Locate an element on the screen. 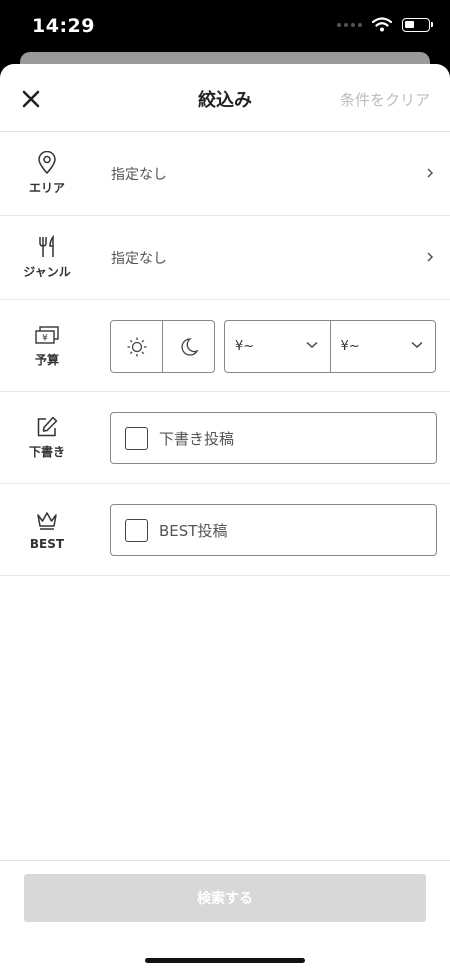 This screenshot has height=974, width=450. pencil-icon is located at coordinates (47, 427).